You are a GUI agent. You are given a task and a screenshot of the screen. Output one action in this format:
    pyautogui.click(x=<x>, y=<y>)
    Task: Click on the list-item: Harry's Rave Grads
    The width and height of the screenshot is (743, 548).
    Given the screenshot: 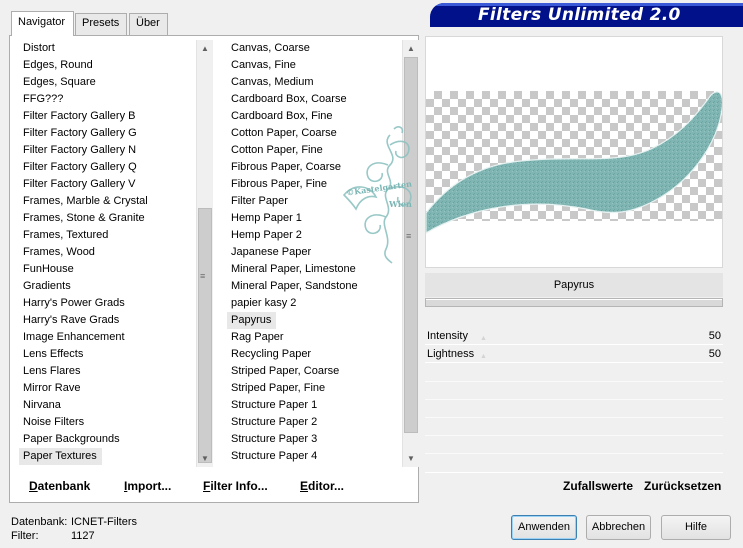 What is the action you would take?
    pyautogui.click(x=107, y=320)
    